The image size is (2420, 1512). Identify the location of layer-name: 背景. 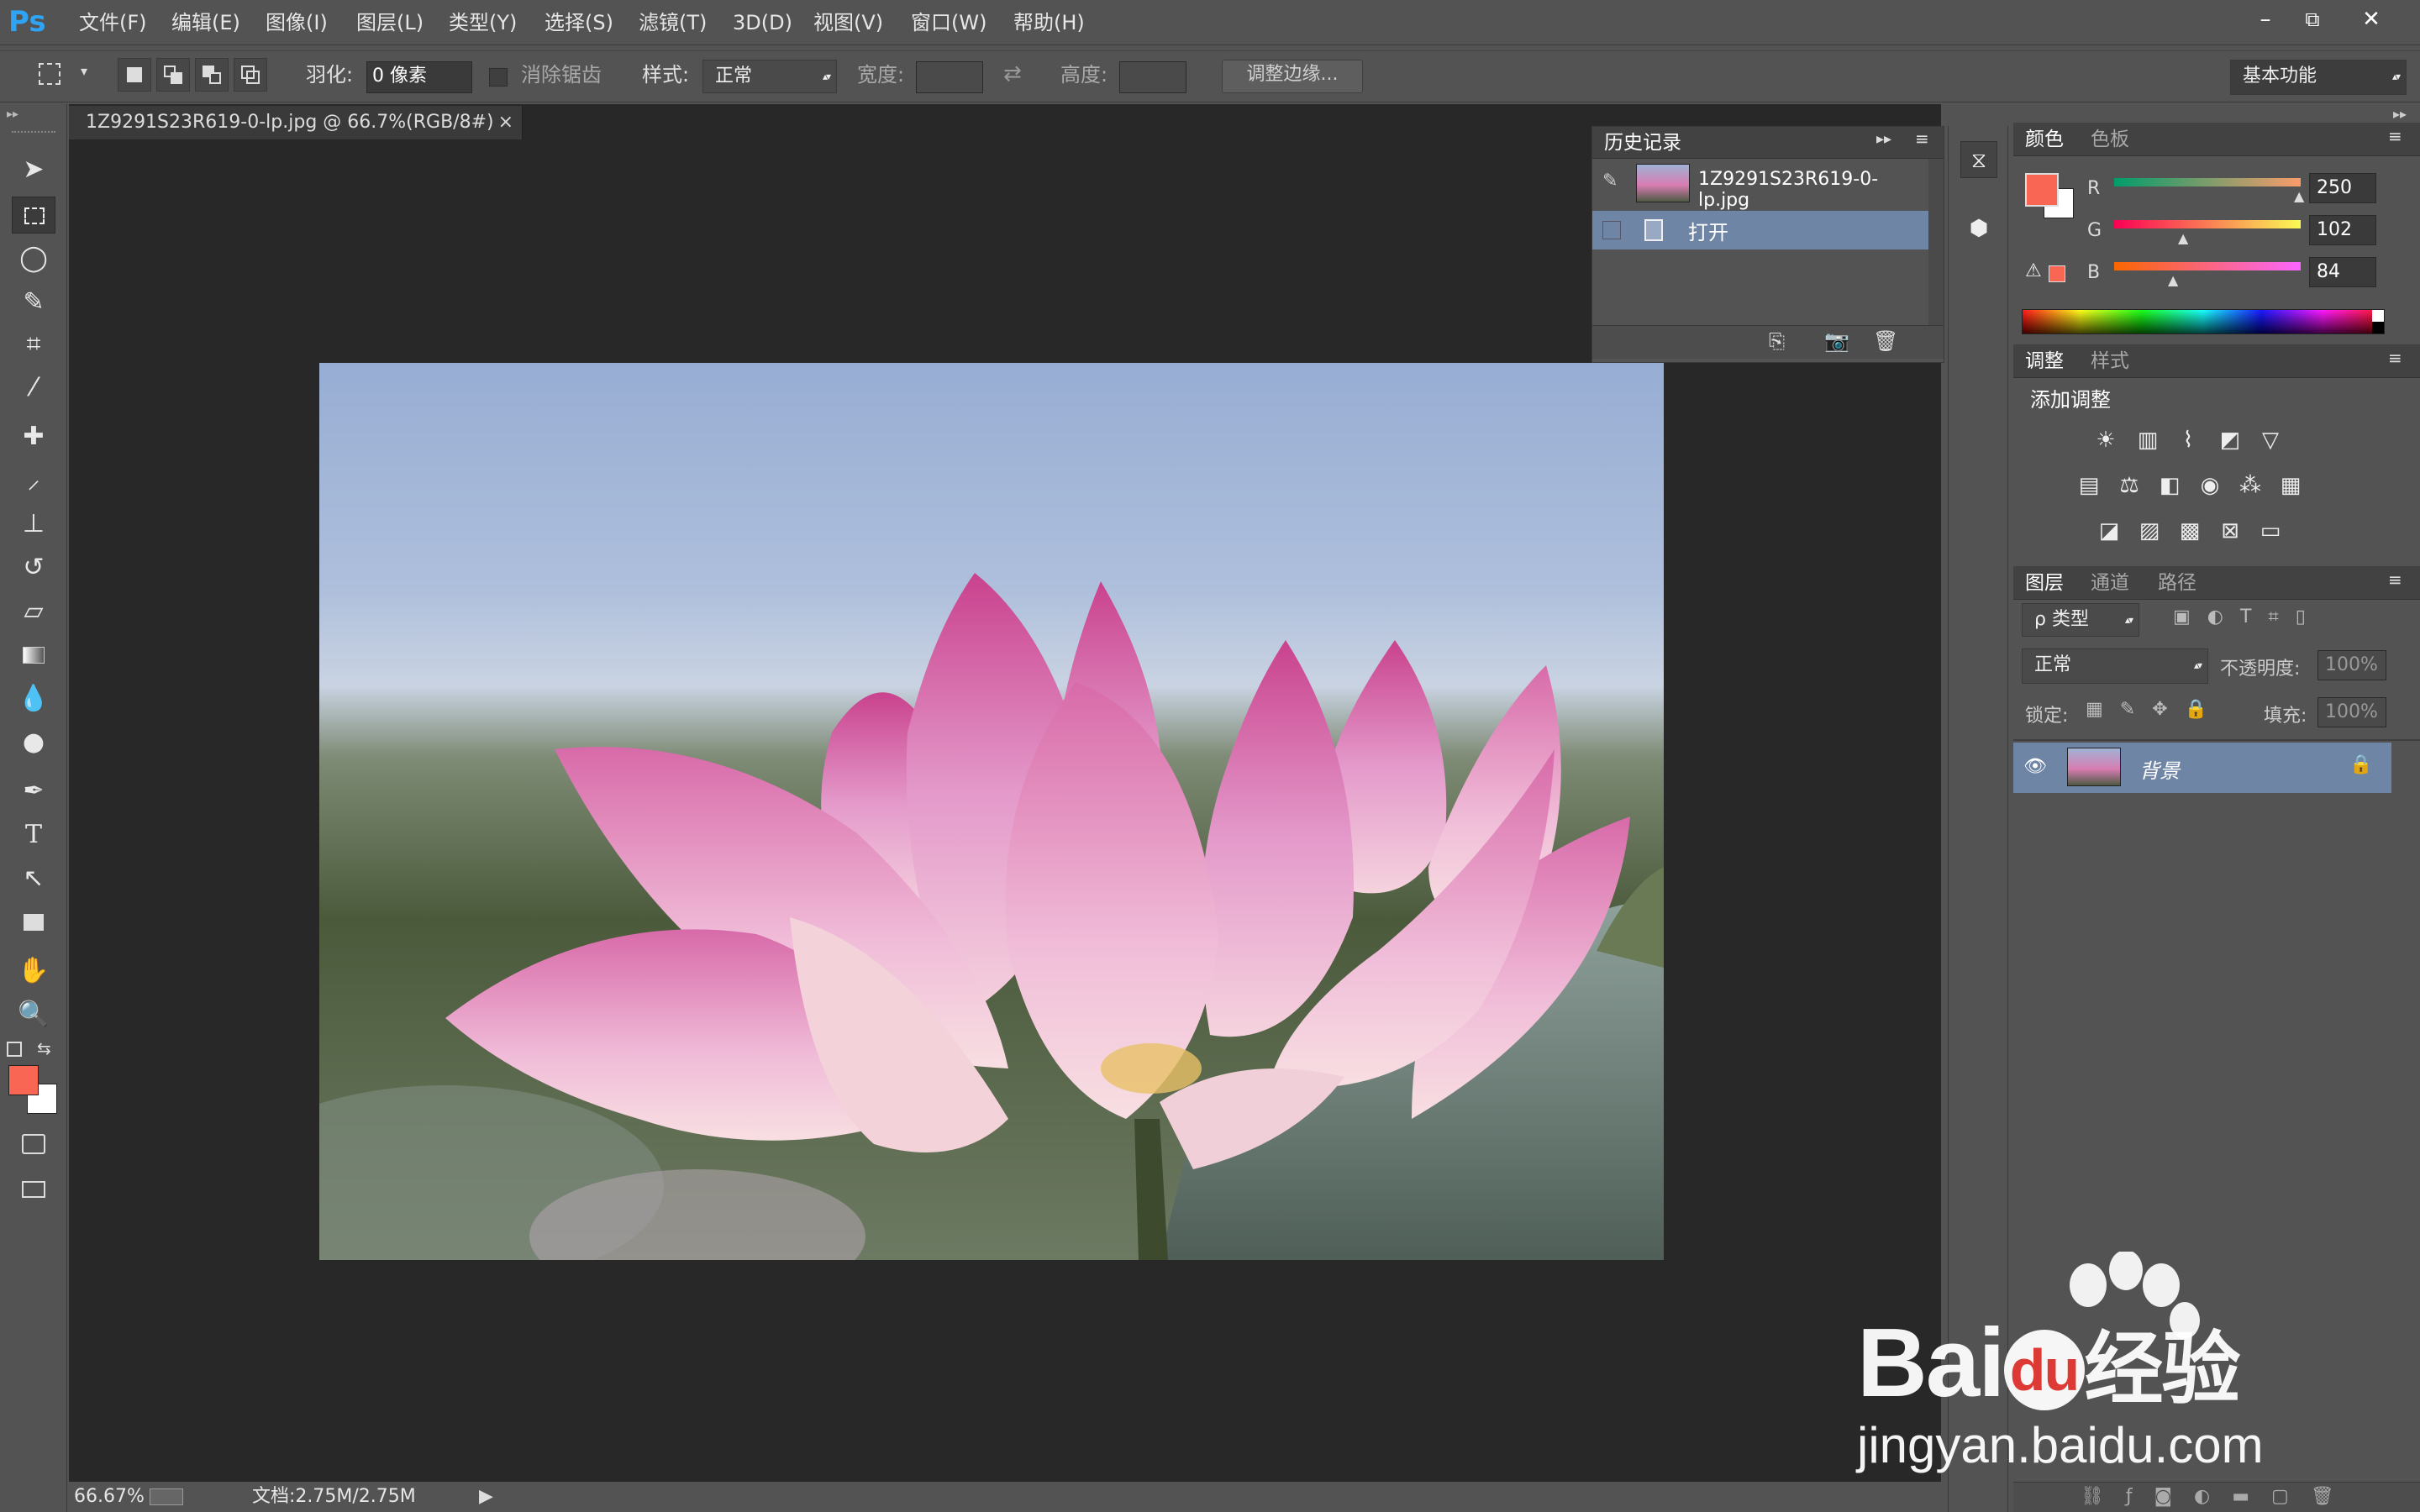
(2159, 769).